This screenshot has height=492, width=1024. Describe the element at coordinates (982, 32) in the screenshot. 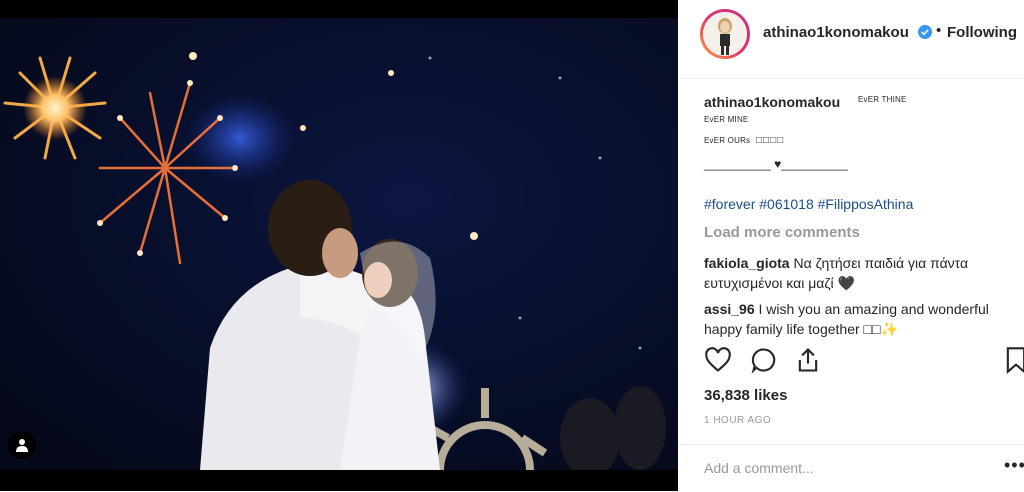

I see `following-button: Following` at that location.